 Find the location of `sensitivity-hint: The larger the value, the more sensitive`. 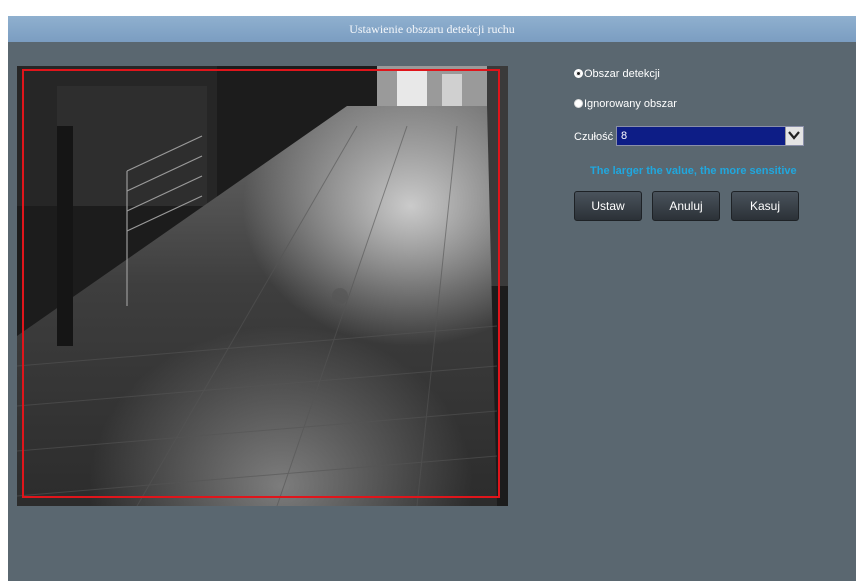

sensitivity-hint: The larger the value, the more sensitive is located at coordinates (693, 171).